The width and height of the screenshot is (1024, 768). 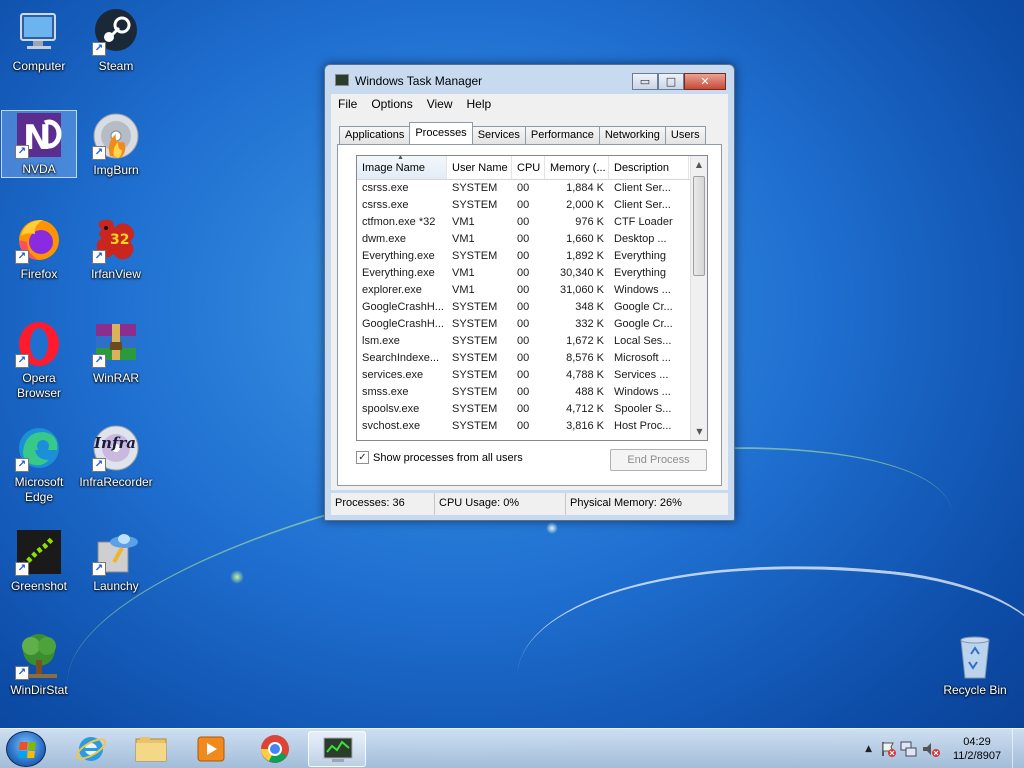 What do you see at coordinates (347, 104) in the screenshot?
I see `menu-file: File` at bounding box center [347, 104].